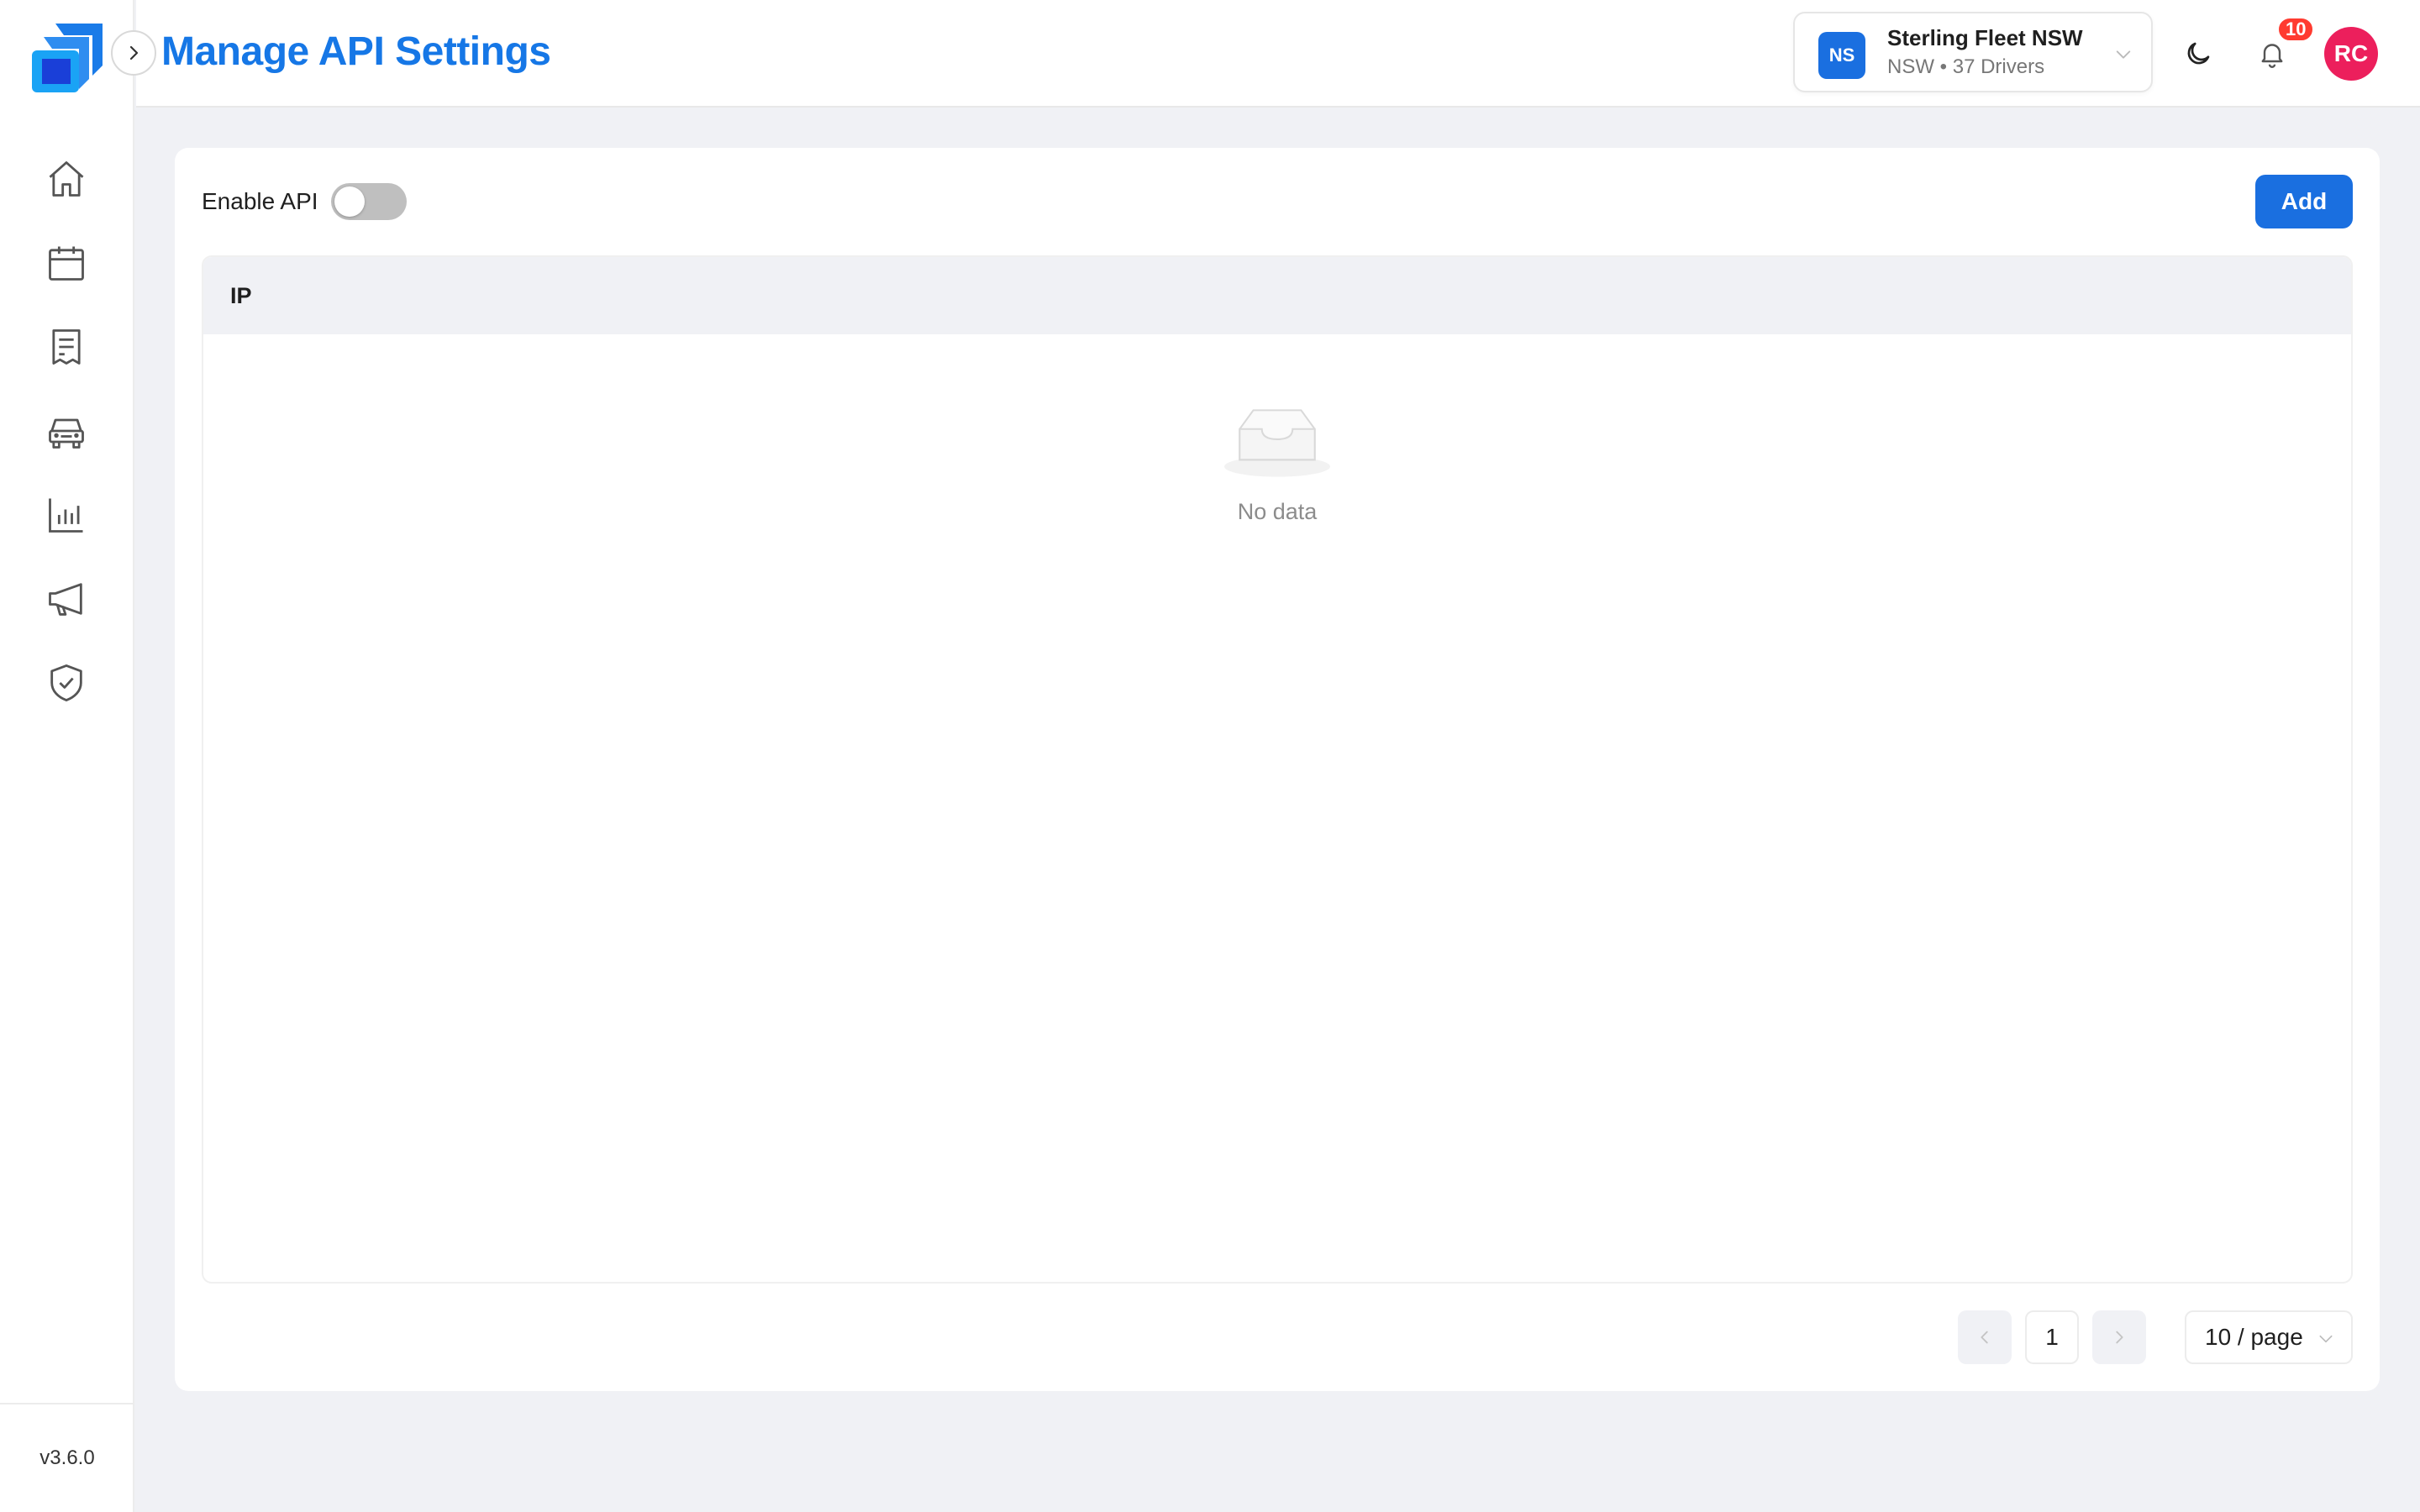  What do you see at coordinates (241, 295) in the screenshot?
I see `column-header-ip: IP` at bounding box center [241, 295].